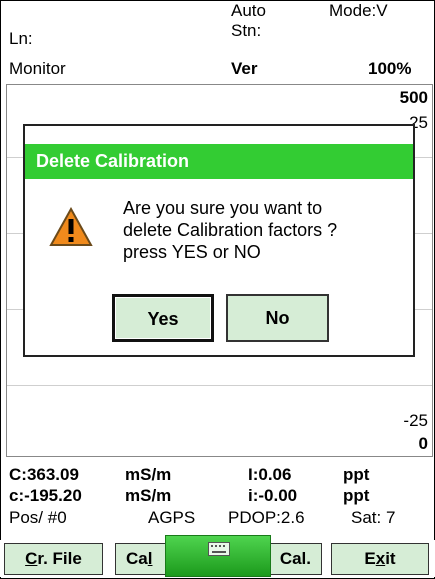  What do you see at coordinates (270, 474) in the screenshot?
I see `inphase-upper-value: I:0.06` at bounding box center [270, 474].